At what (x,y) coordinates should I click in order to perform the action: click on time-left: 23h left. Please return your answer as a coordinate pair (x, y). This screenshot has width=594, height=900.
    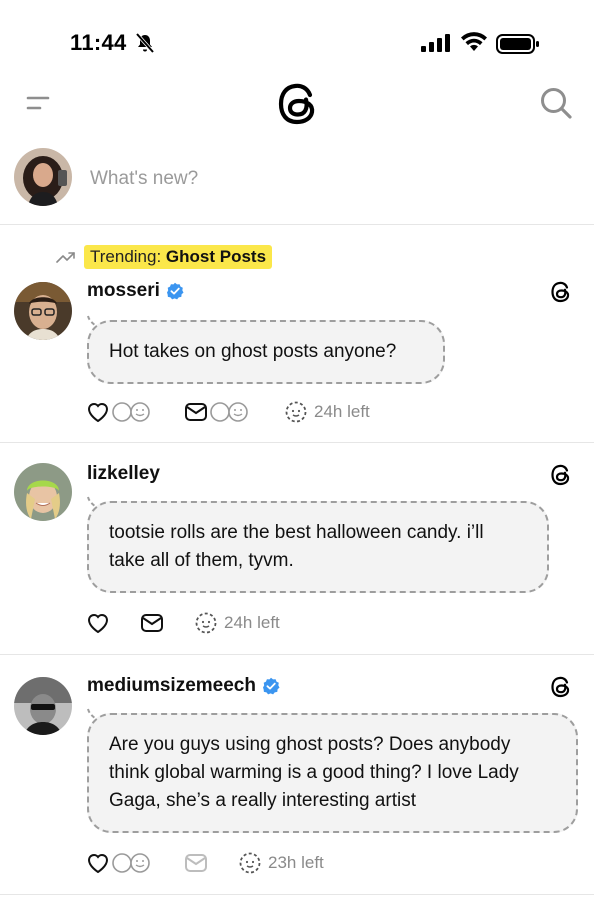
    Looking at the image, I should click on (296, 862).